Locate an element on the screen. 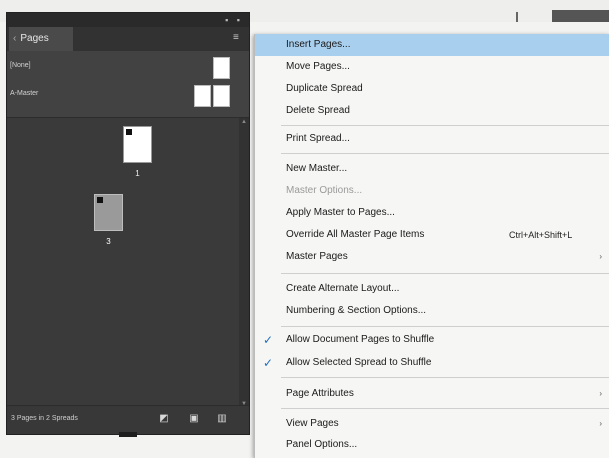  menu-item-allow-doc-shuffle: ✓ Allow Document Pages to Shuffle is located at coordinates (432, 340).